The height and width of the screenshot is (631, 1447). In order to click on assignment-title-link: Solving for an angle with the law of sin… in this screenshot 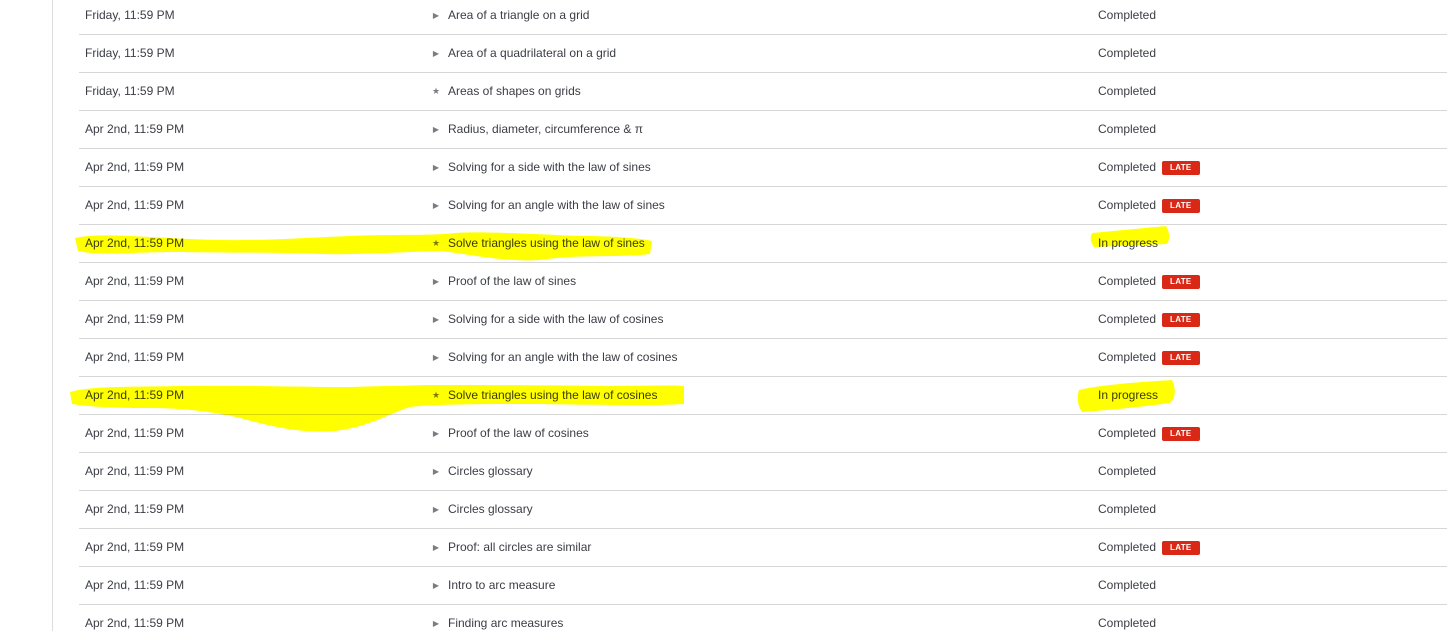, I will do `click(556, 205)`.